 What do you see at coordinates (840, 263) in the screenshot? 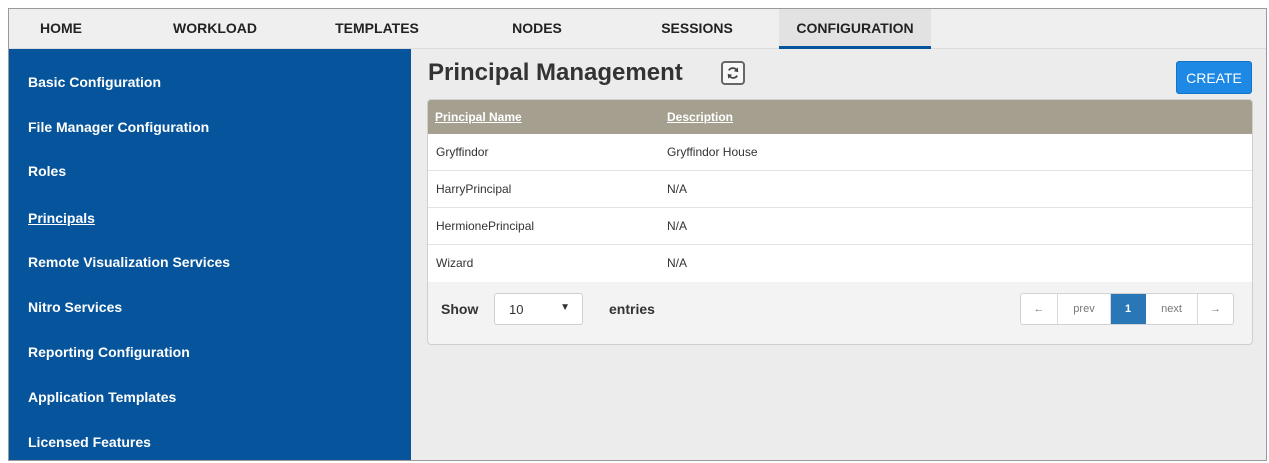
I see `table-row: Wizard N/A` at bounding box center [840, 263].